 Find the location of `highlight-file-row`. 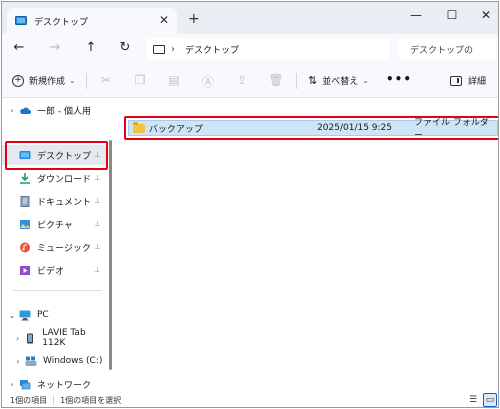

highlight-file-row is located at coordinates (311, 128).